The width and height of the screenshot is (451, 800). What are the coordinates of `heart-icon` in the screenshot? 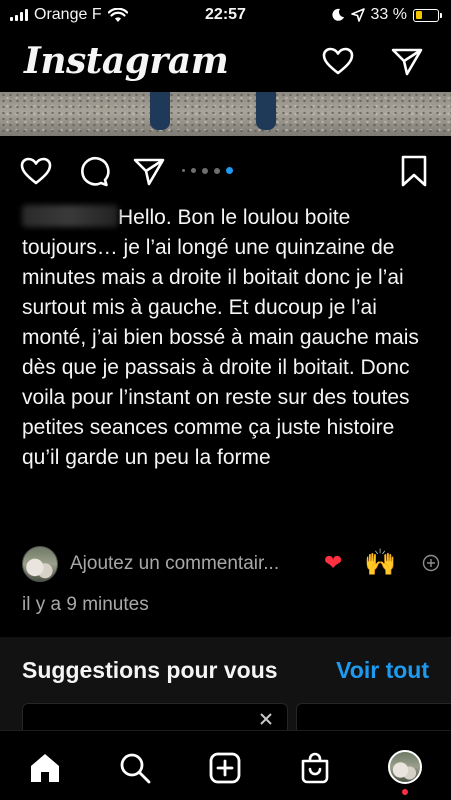 It's located at (338, 61).